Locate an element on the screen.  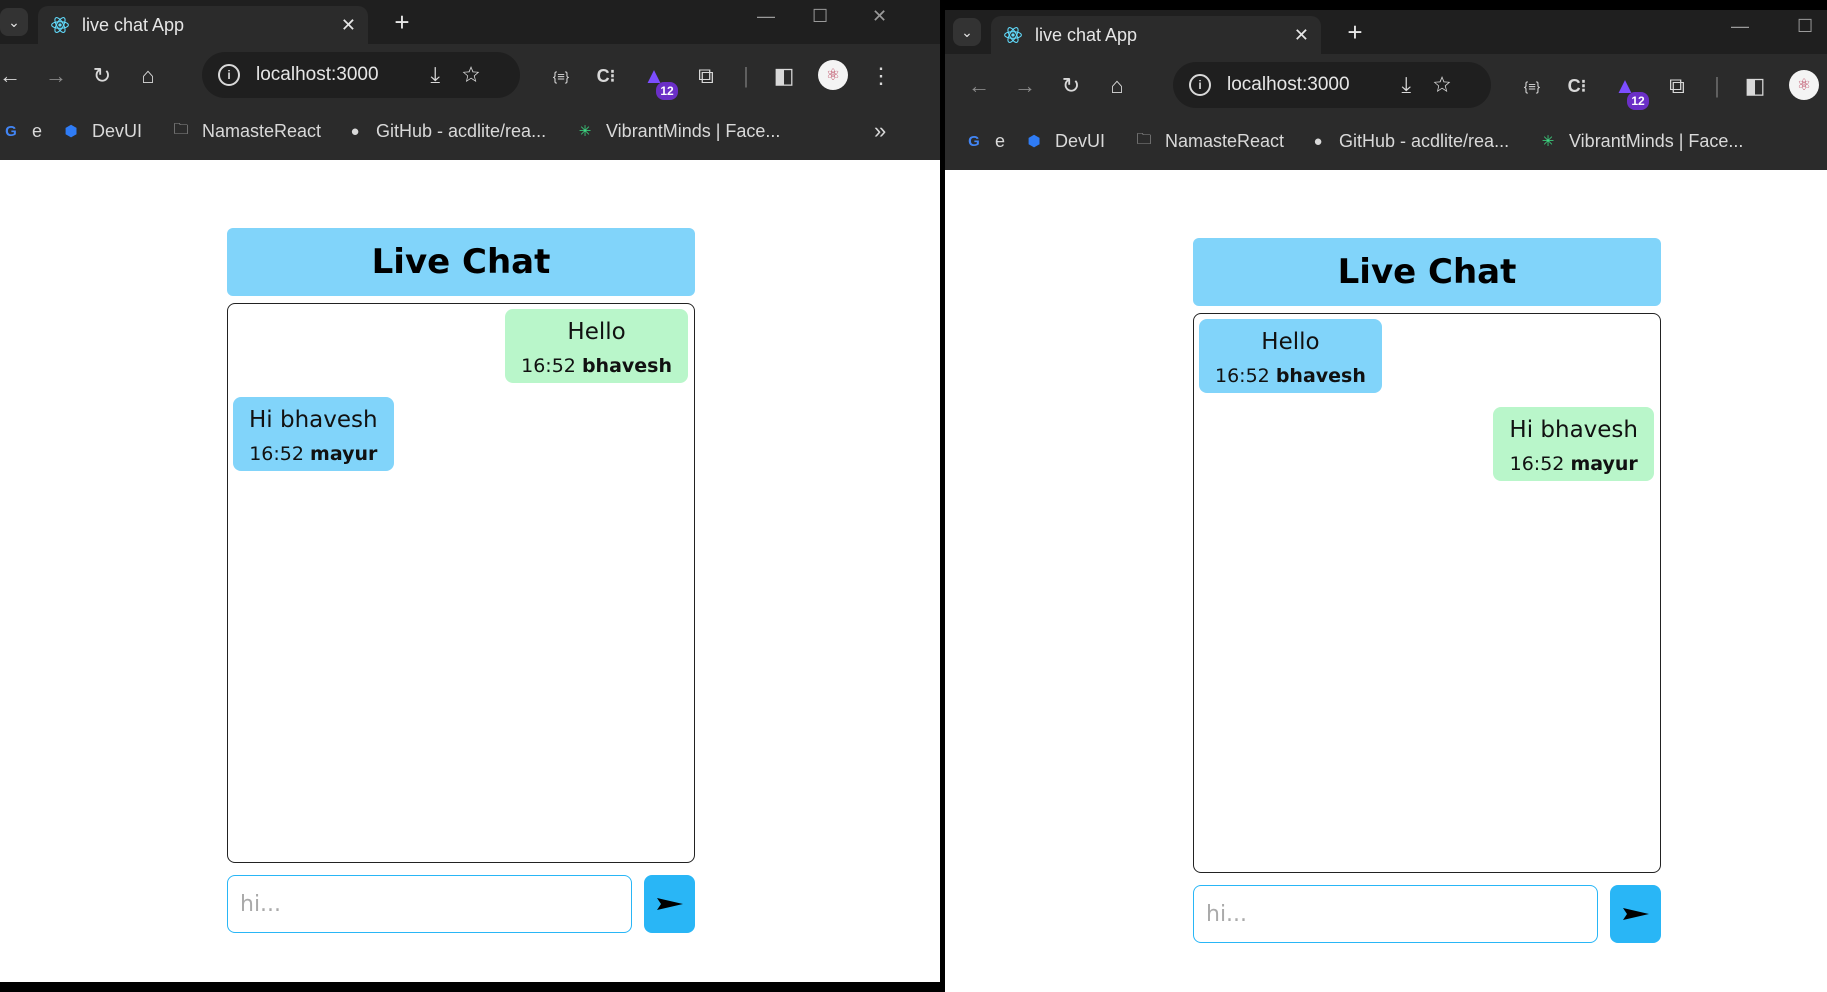
menu-kebab-icon: ⋮ is located at coordinates (881, 76).